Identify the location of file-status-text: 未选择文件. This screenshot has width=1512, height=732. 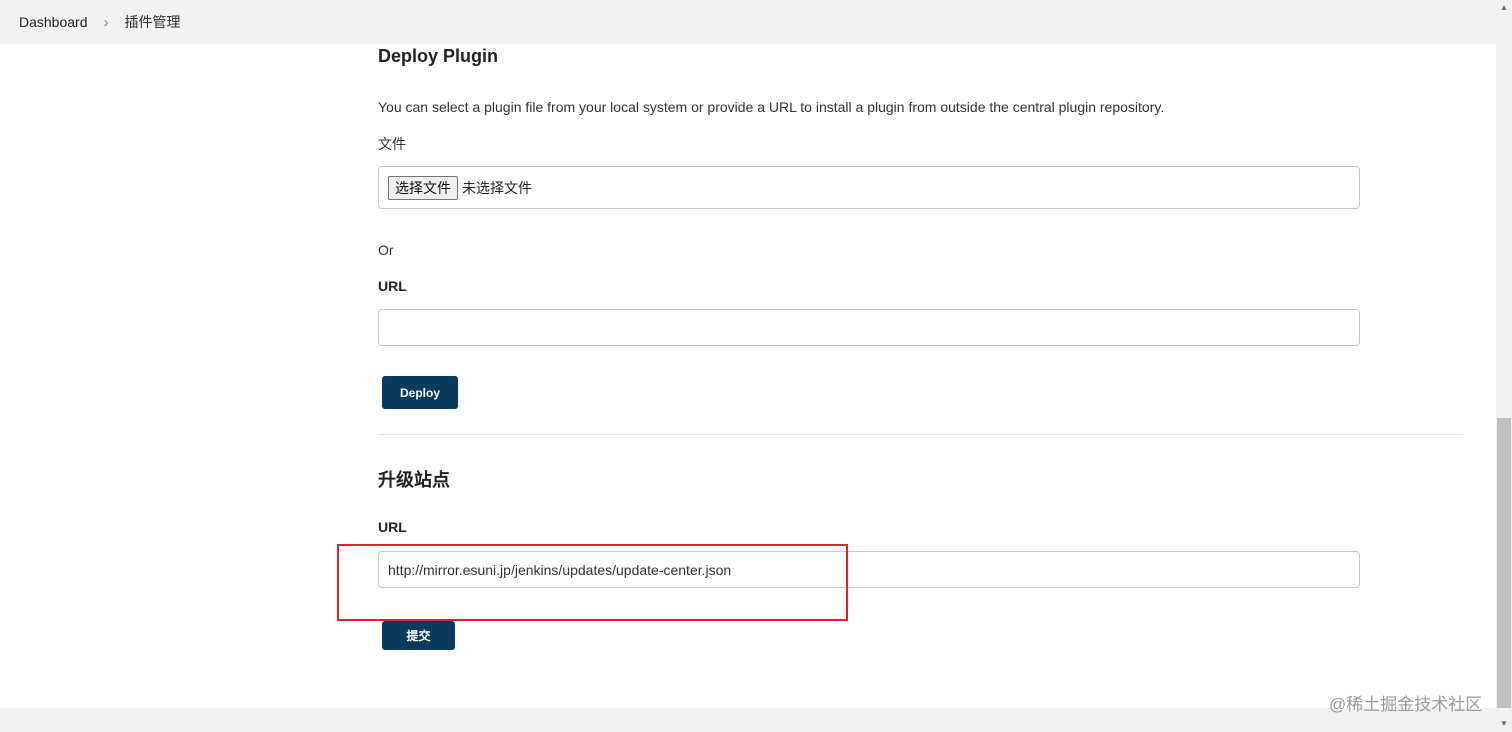
(497, 187).